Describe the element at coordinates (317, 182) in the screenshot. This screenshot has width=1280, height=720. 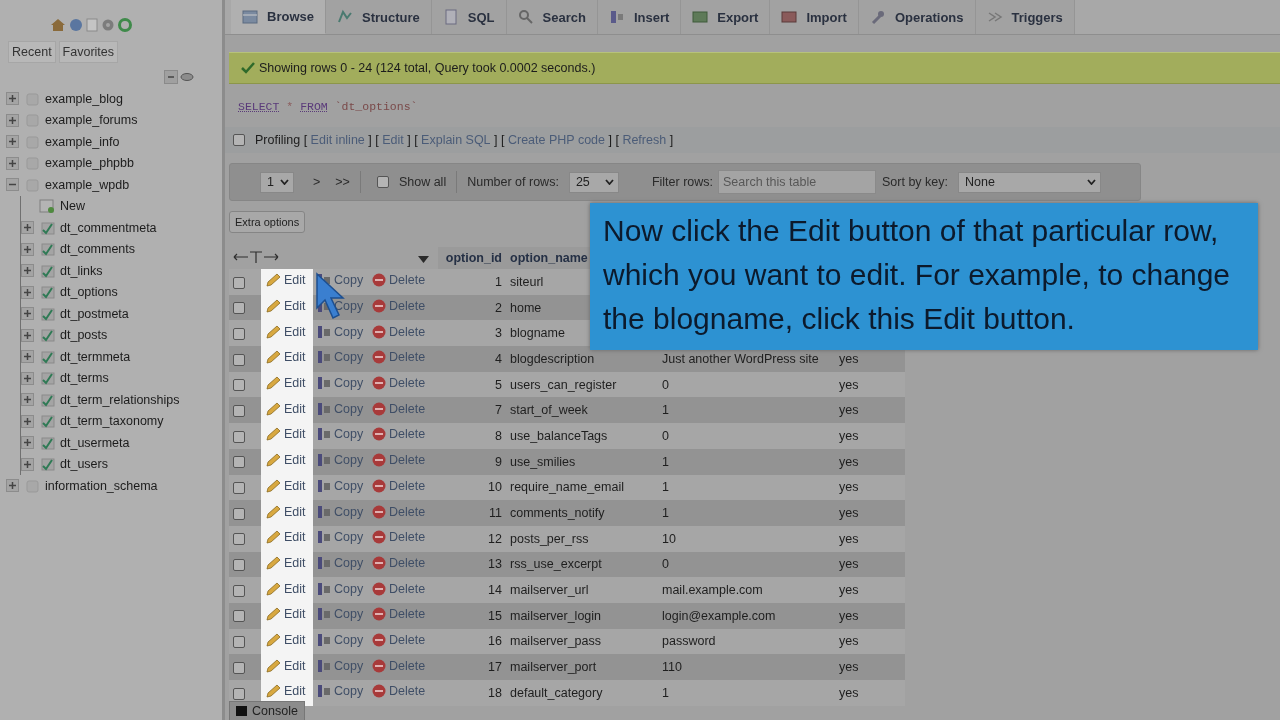
I see `next-page-link: >` at that location.